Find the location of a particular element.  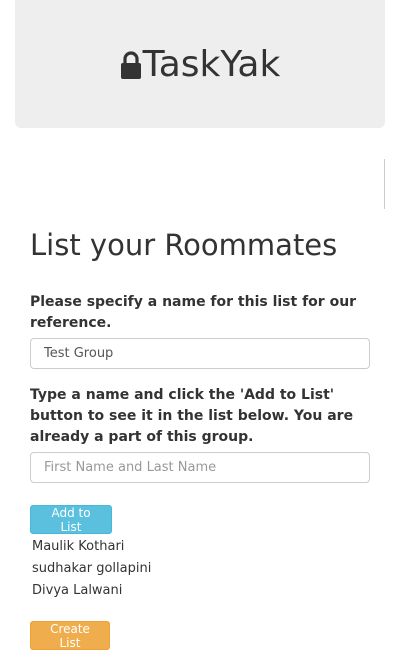

brand-name: TaskYak is located at coordinates (211, 64).